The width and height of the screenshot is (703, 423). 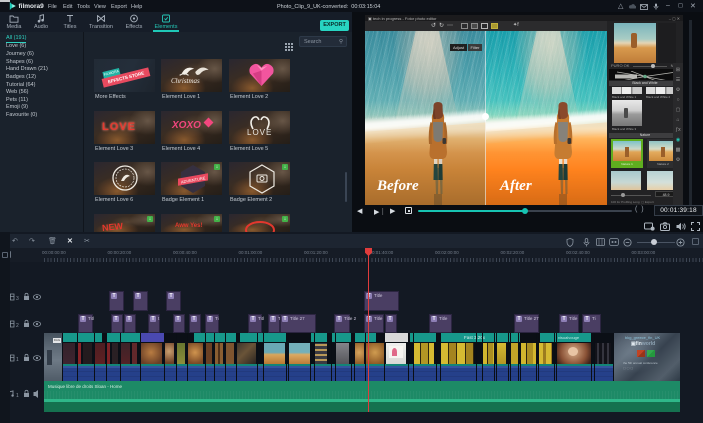 I want to click on svg-text: 2, so click(x=17, y=326).